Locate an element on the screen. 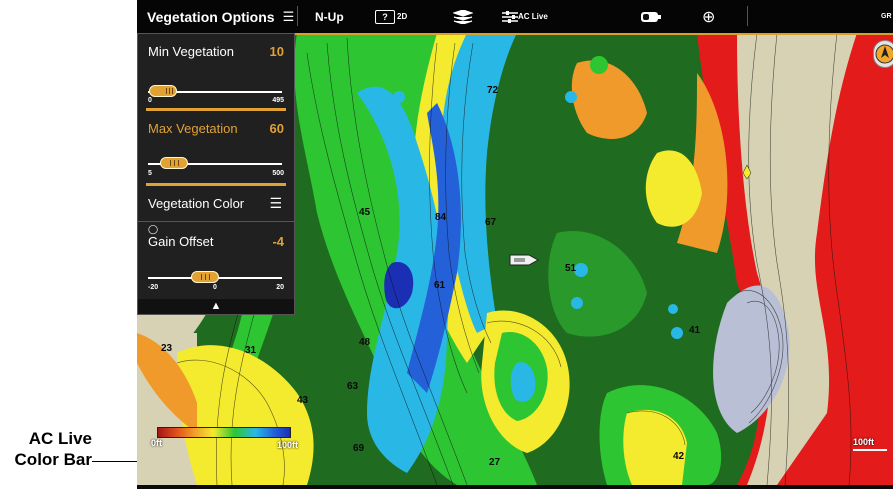  gain-offset-value: -4 is located at coordinates (278, 241).